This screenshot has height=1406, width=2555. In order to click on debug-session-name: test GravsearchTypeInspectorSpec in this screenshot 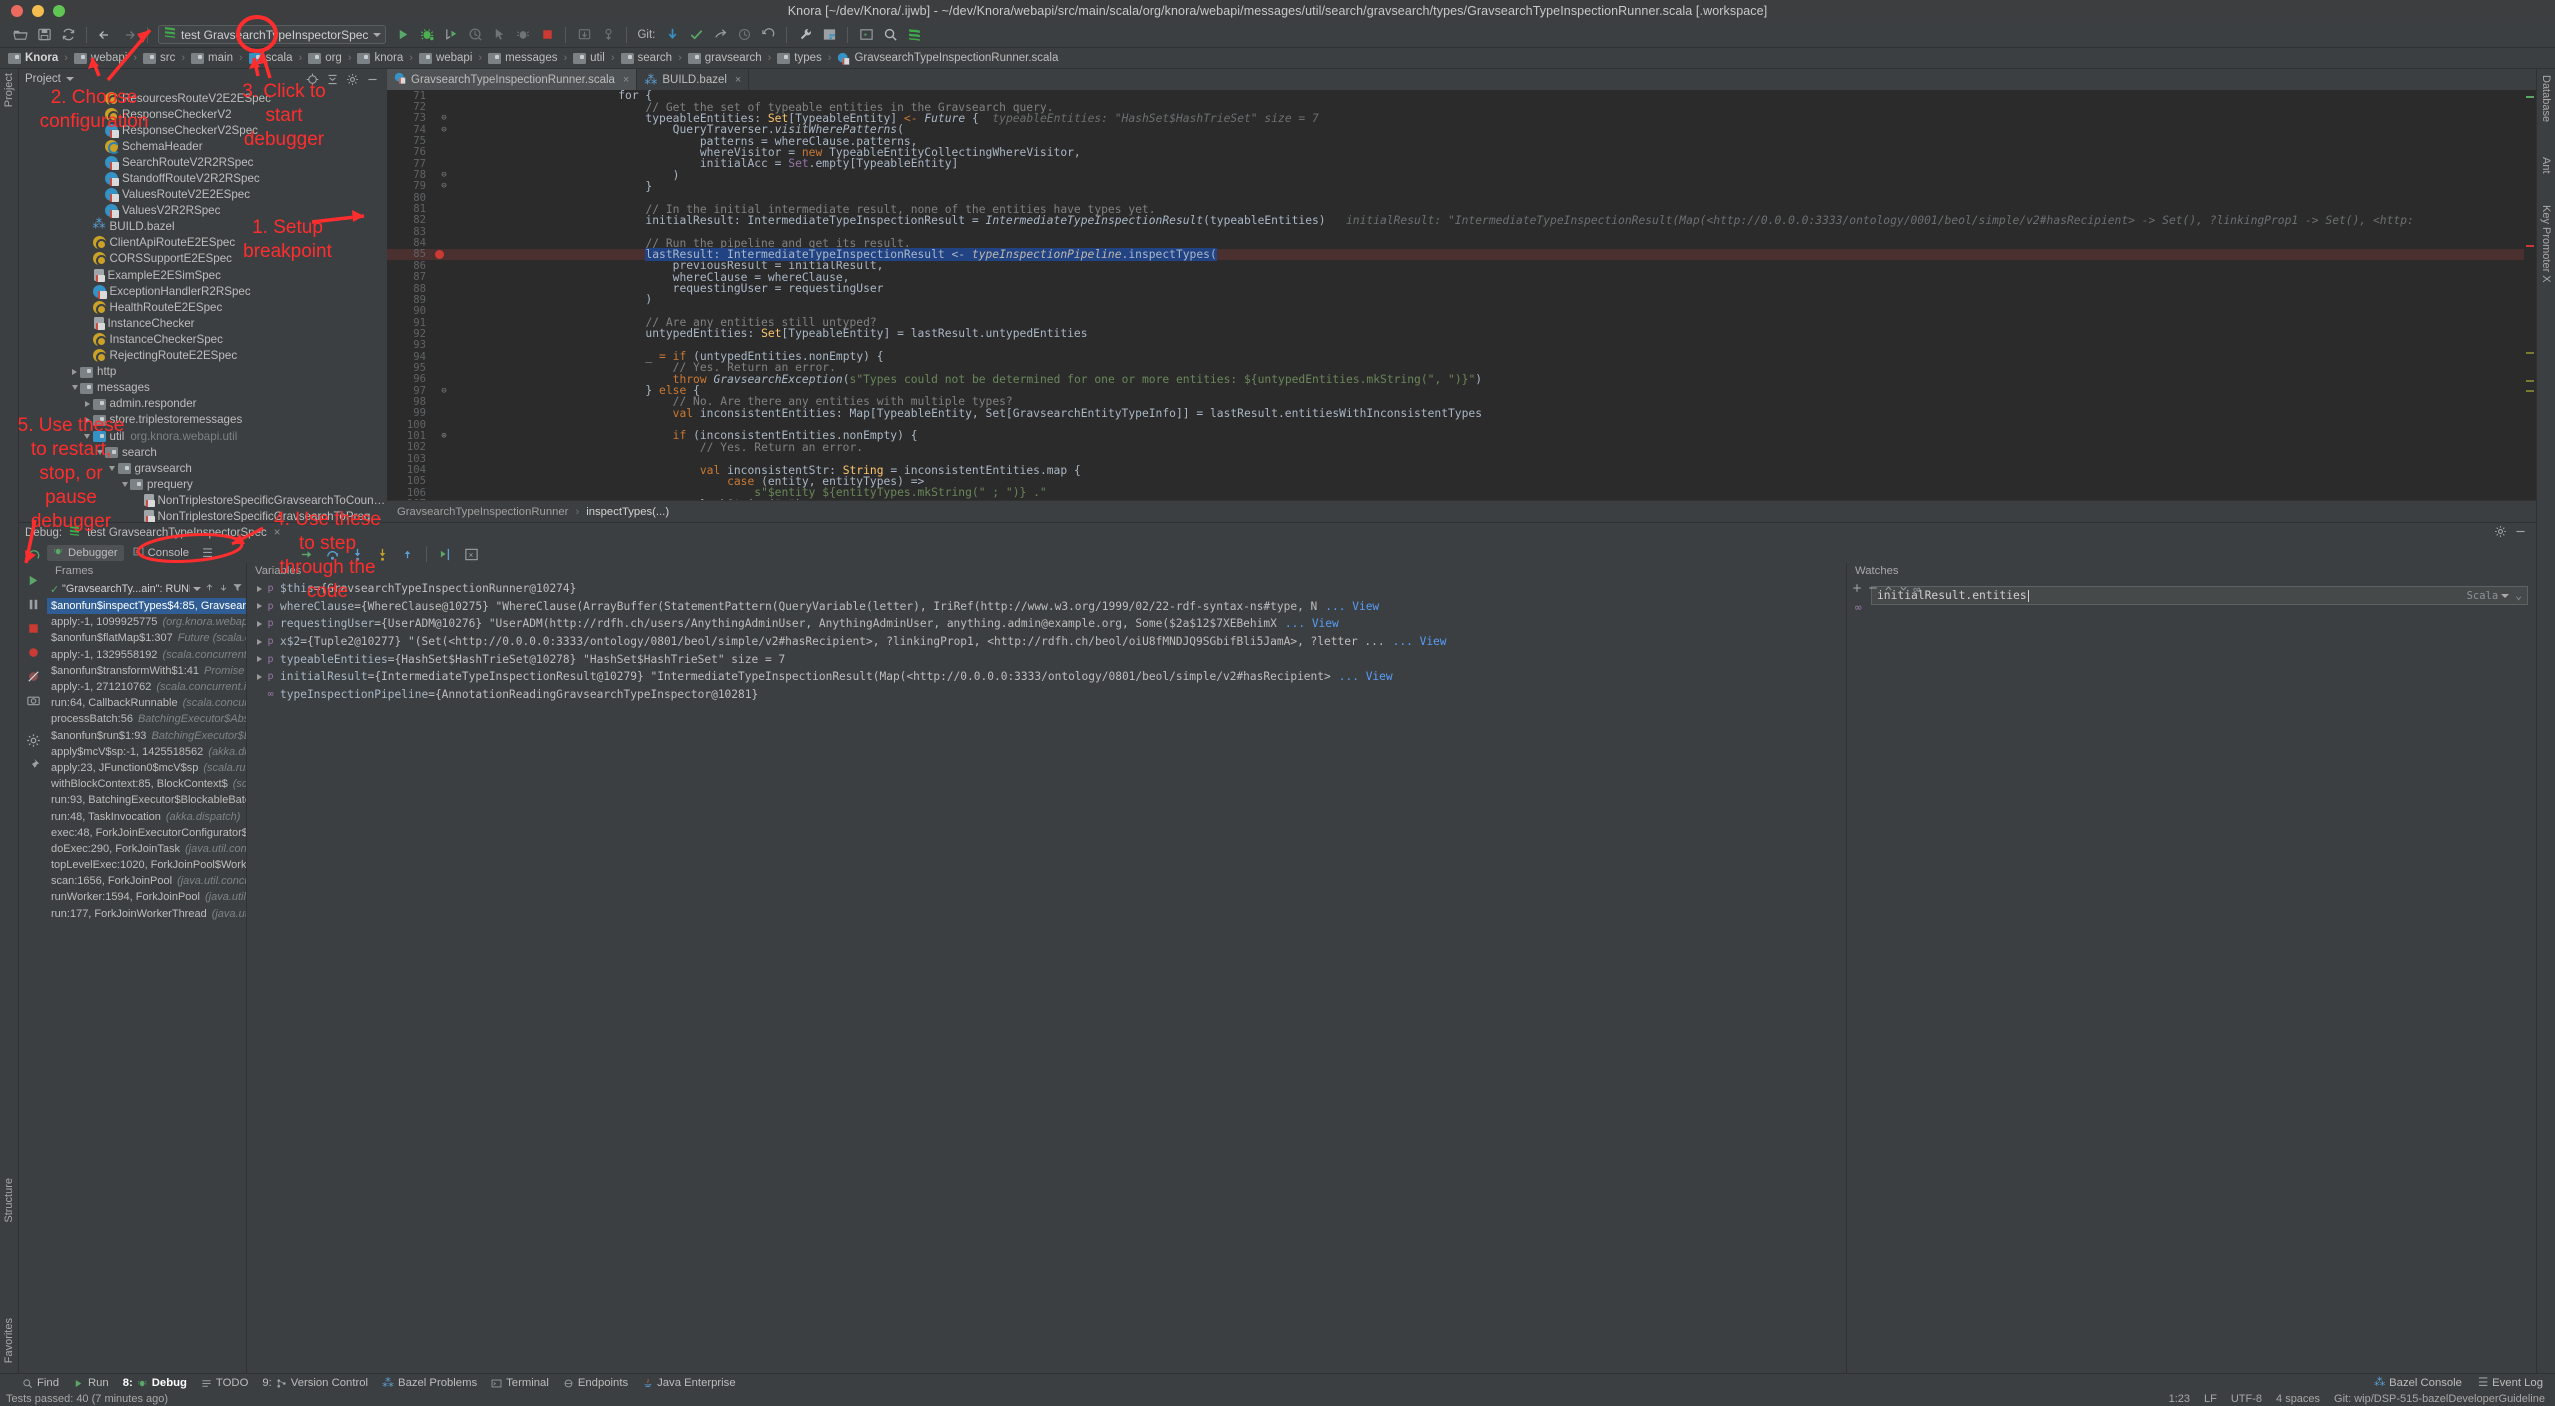, I will do `click(177, 533)`.